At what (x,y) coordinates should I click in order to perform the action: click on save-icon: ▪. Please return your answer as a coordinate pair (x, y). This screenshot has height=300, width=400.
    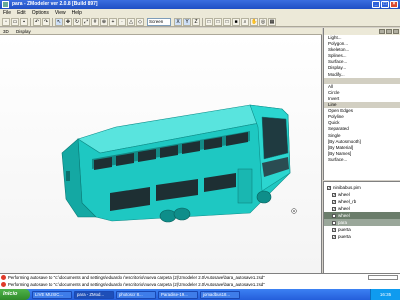
    Looking at the image, I should click on (24, 21).